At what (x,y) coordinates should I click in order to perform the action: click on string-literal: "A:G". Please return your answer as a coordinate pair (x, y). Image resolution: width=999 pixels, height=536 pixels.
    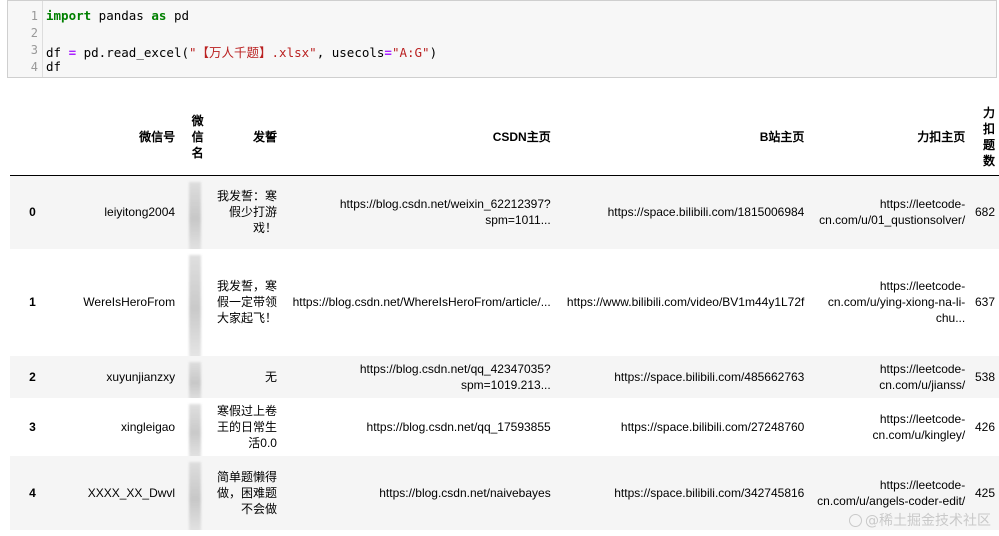
    Looking at the image, I should click on (410, 52).